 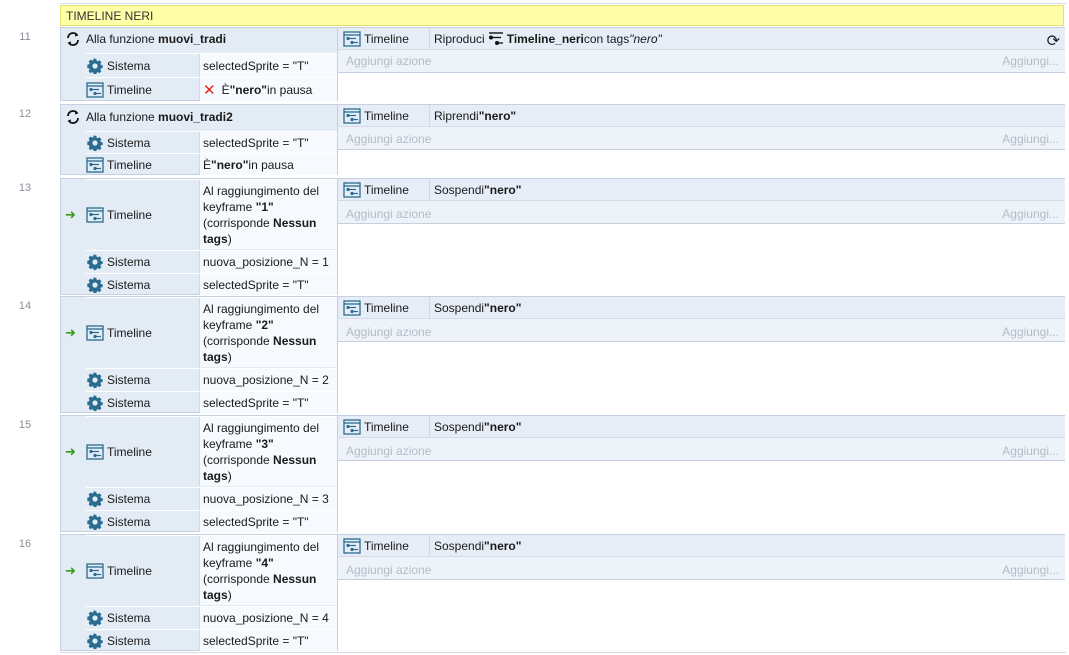 What do you see at coordinates (122, 117) in the screenshot?
I see `function-prefix: Alla funzione` at bounding box center [122, 117].